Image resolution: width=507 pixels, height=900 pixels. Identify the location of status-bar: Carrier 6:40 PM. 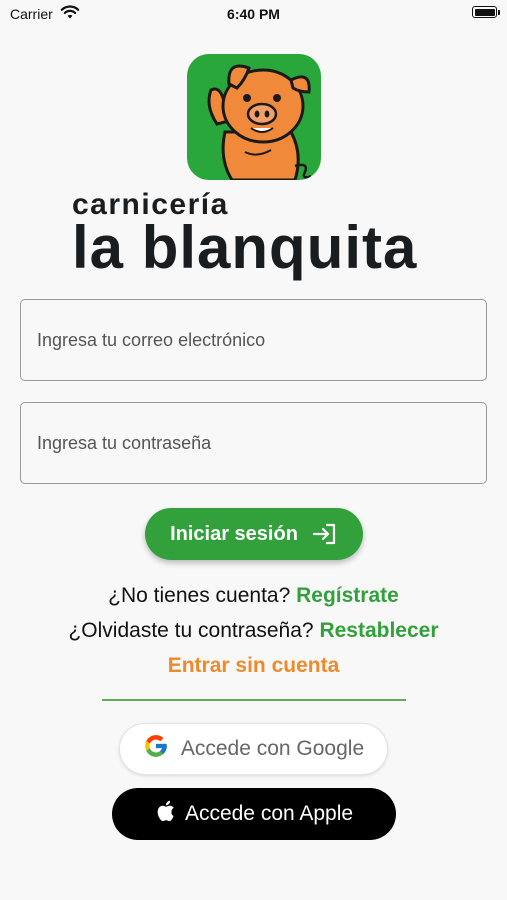
(253, 14).